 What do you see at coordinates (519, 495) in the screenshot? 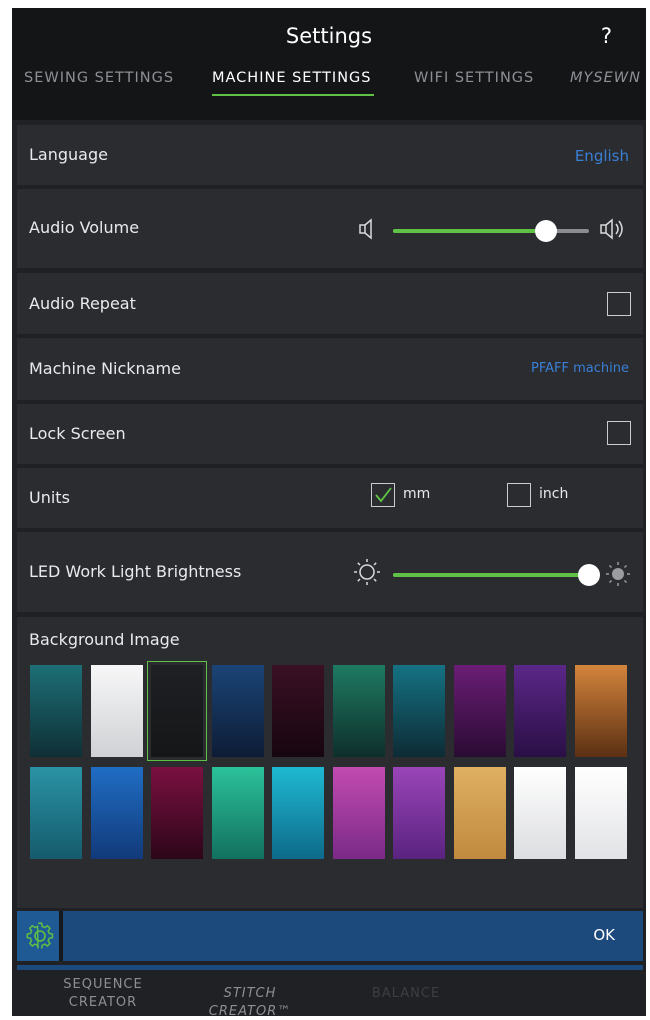
I see `units-inch-checkbox` at bounding box center [519, 495].